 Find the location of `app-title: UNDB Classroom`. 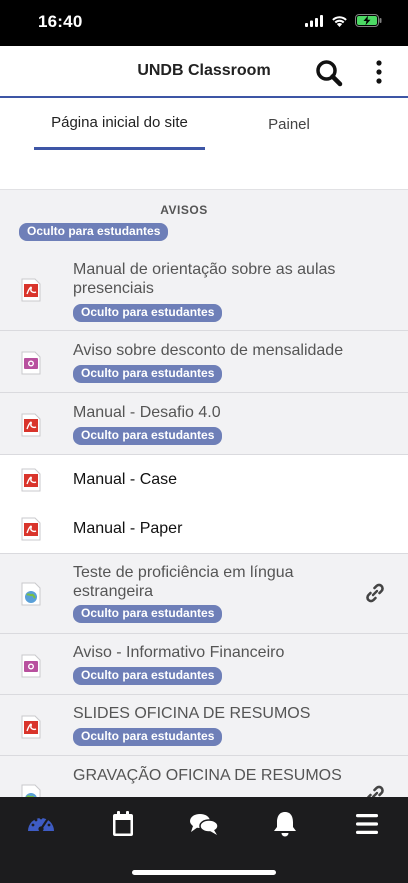

app-title: UNDB Classroom is located at coordinates (204, 70).